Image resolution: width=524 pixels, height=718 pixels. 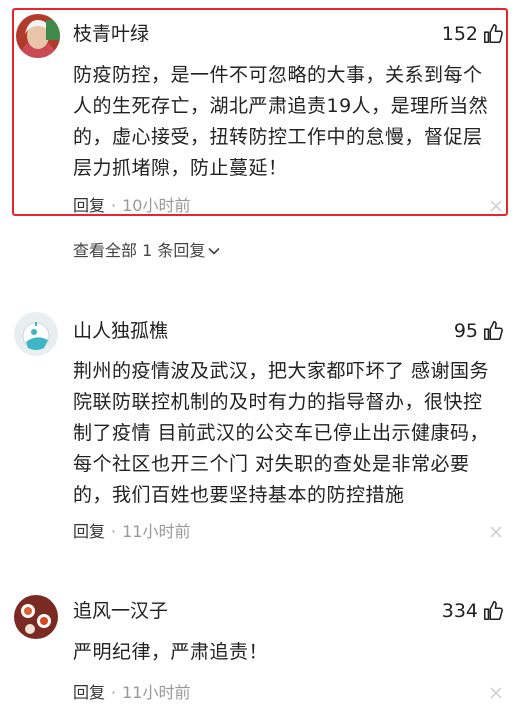 What do you see at coordinates (289, 652) in the screenshot?
I see `comment-content: 严明纪律，严肃追责！` at bounding box center [289, 652].